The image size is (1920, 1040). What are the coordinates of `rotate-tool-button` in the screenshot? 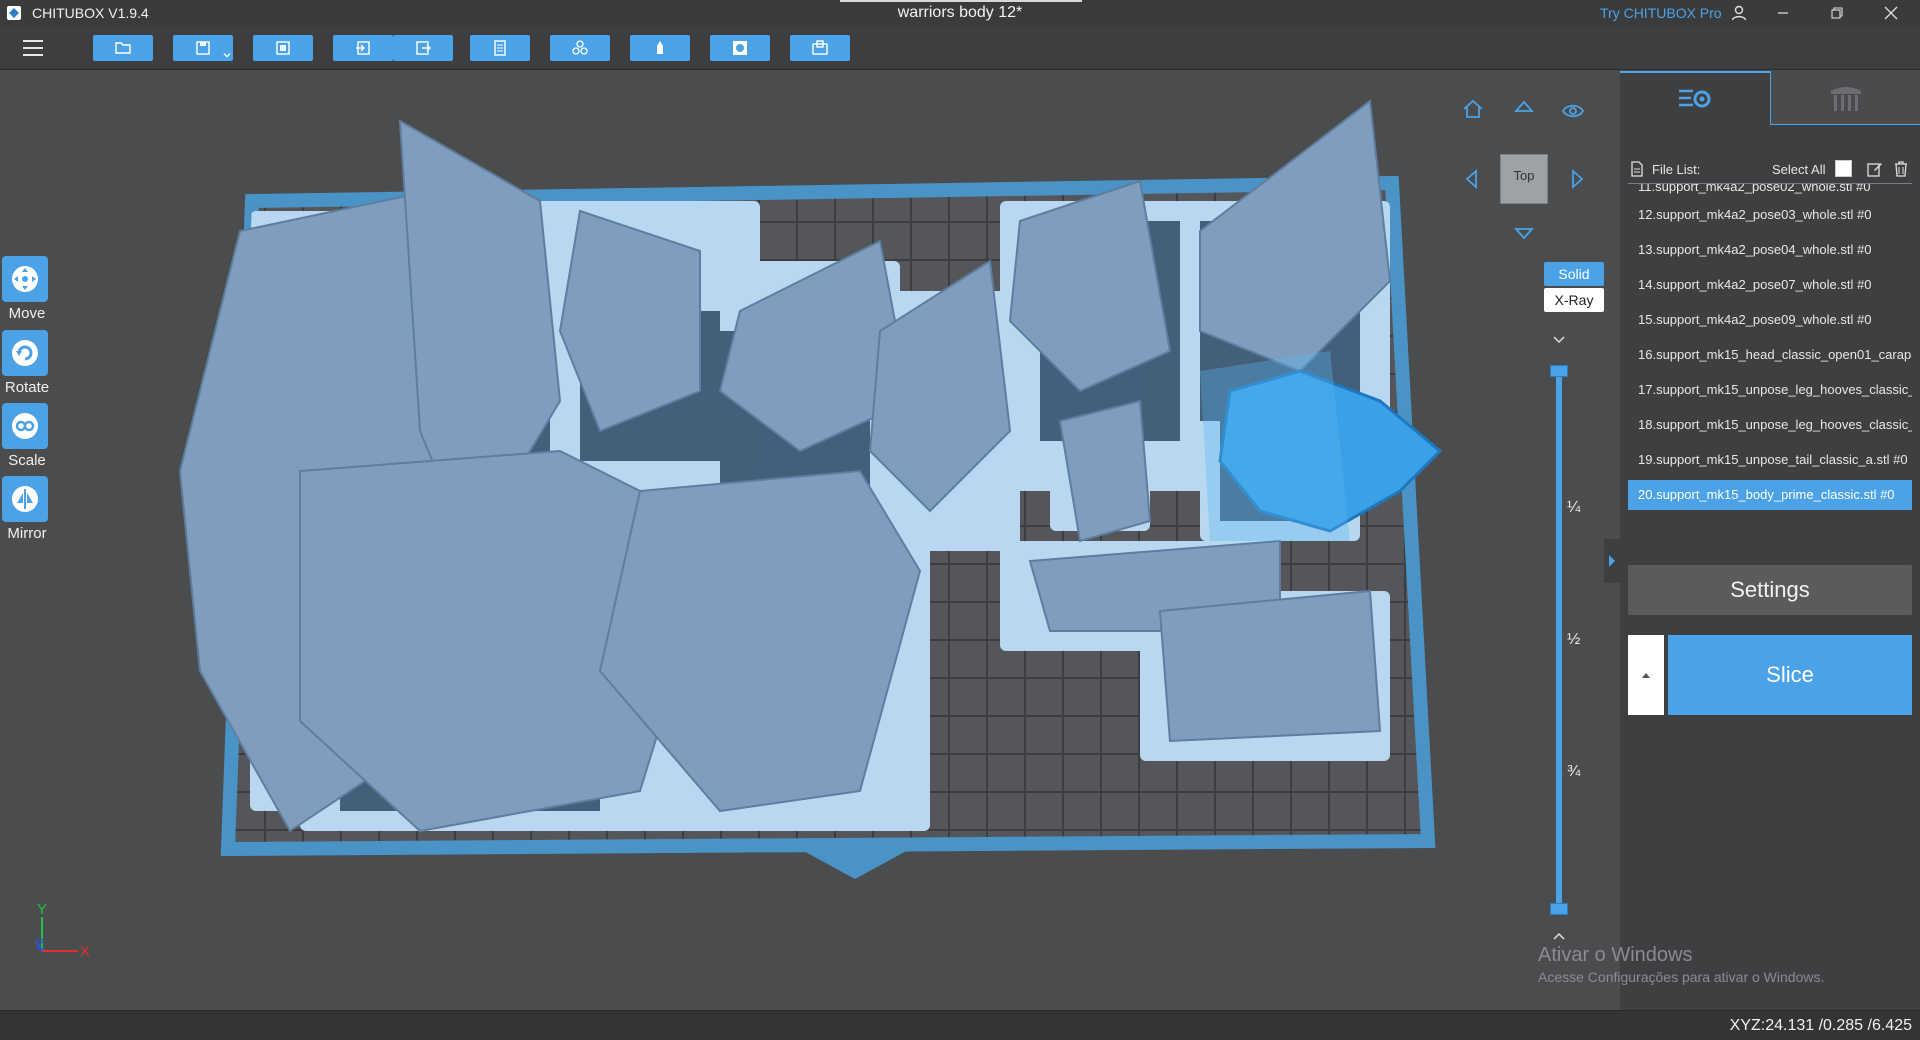 It's located at (25, 353).